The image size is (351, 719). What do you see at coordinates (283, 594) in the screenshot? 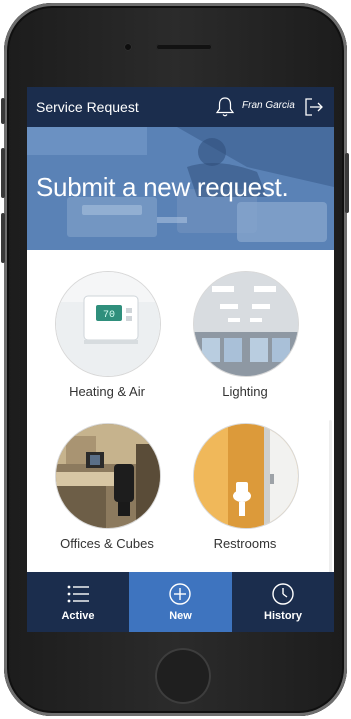
I see `clock-icon` at bounding box center [283, 594].